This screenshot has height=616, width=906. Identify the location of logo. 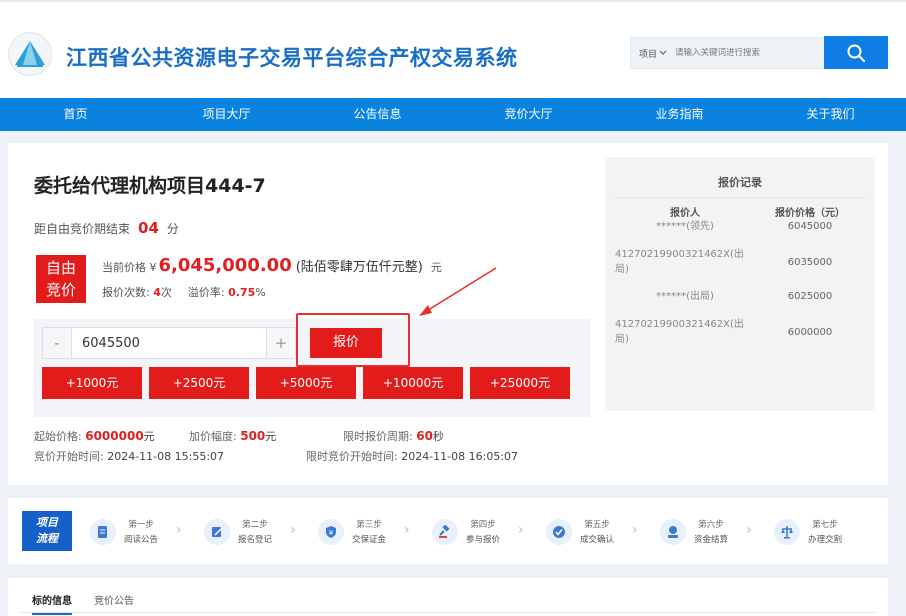
(30, 54).